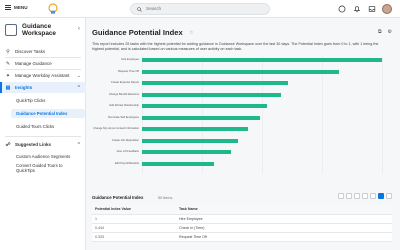 The width and height of the screenshot is (400, 250). Describe the element at coordinates (21, 7) in the screenshot. I see `menu-label: MENU` at that location.